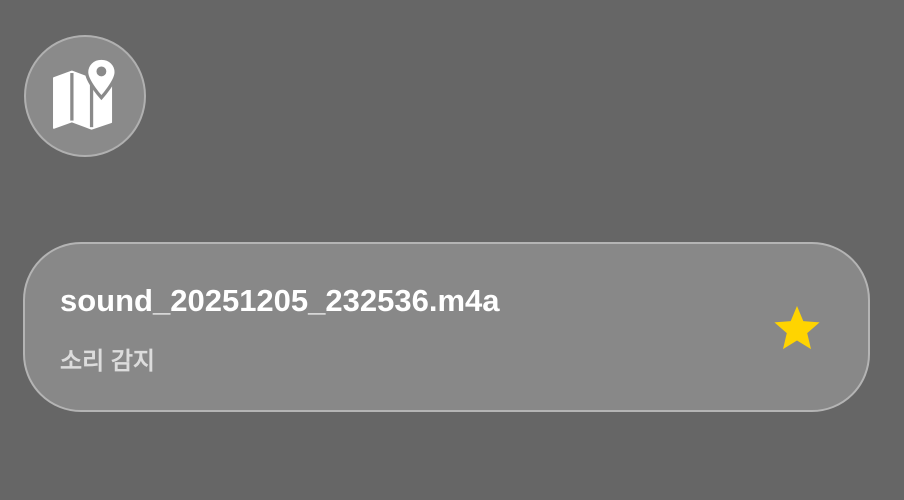 The image size is (904, 500). I want to click on star-icon, so click(797, 329).